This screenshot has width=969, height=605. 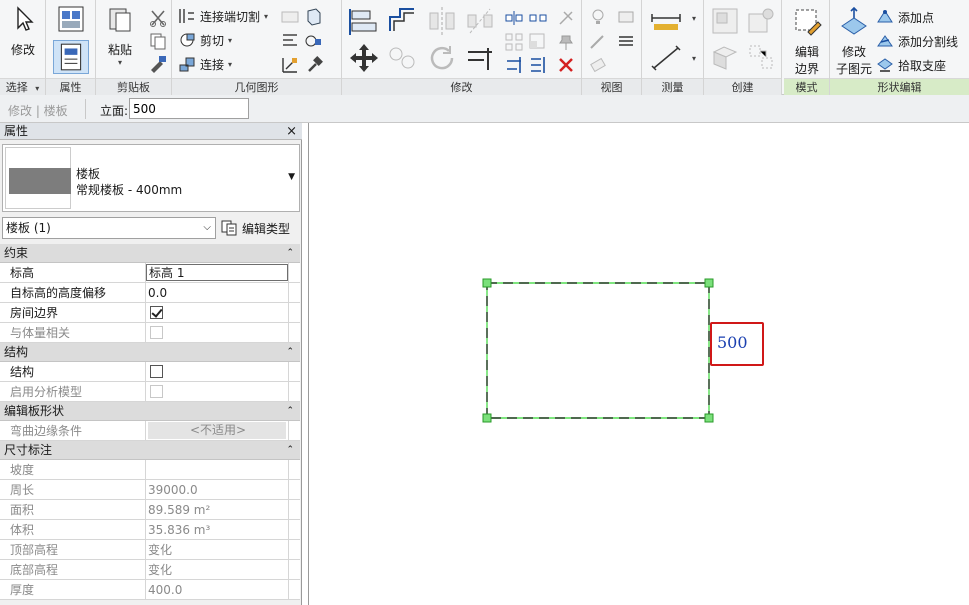 I want to click on group-structure: 结构 ⌃, so click(x=150, y=352).